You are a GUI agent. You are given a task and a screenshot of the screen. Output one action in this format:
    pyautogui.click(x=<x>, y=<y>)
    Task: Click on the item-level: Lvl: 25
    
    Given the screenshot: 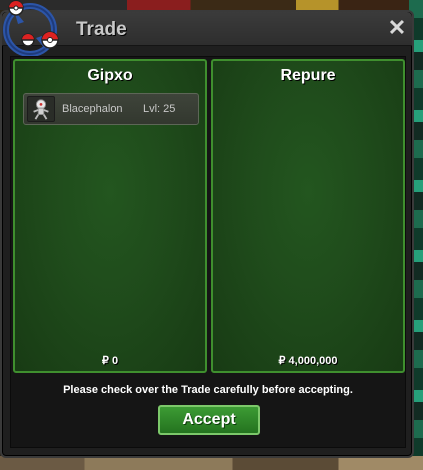 What is the action you would take?
    pyautogui.click(x=159, y=109)
    